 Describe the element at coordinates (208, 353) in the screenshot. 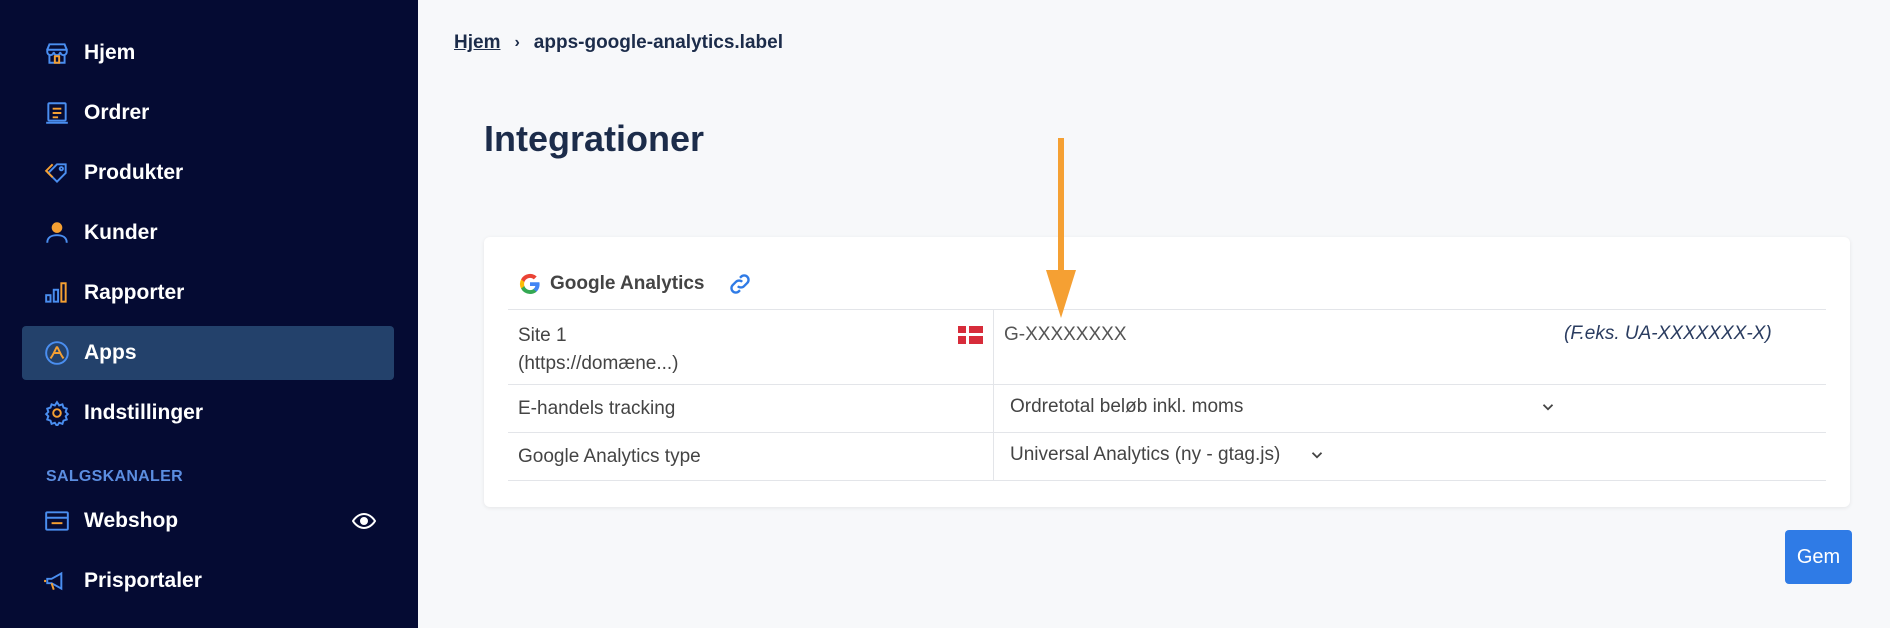

I see `sidebar-item-apps: Apps` at that location.